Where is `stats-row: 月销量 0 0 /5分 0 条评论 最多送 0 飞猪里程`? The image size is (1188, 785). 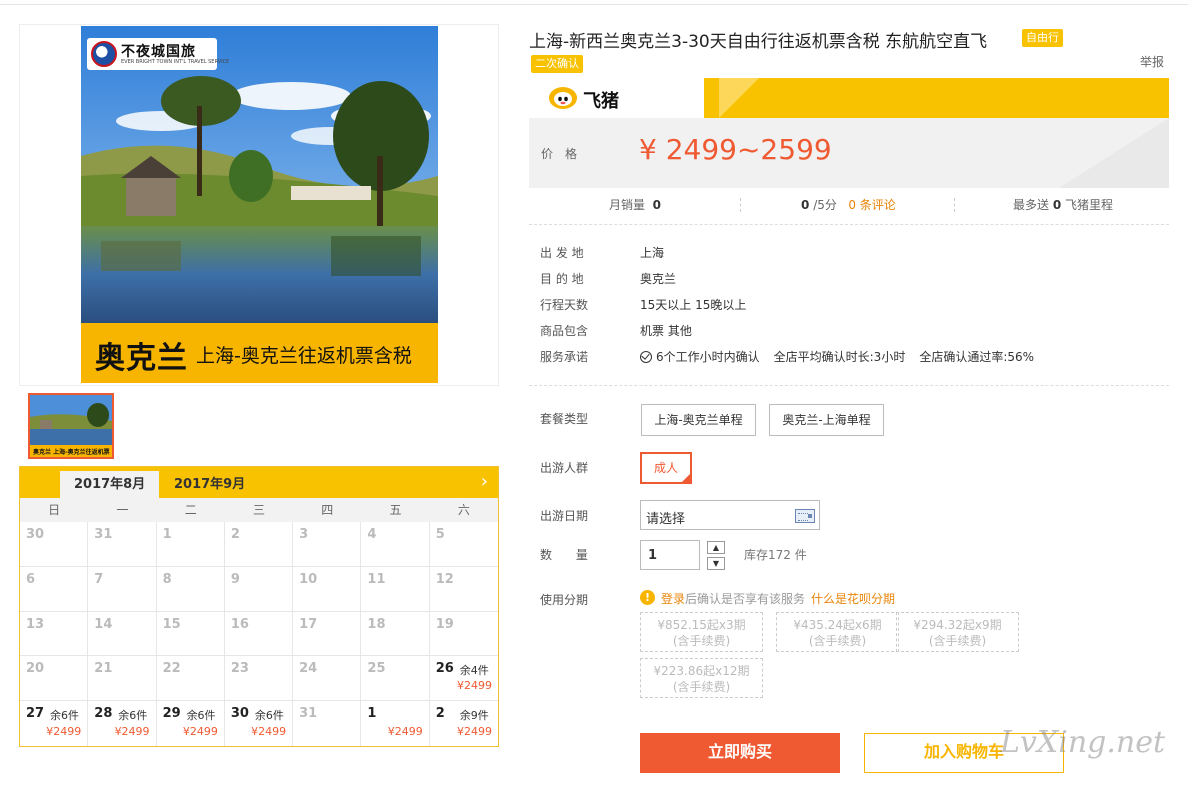
stats-row: 月销量 0 0 /5分 0 条评论 最多送 0 飞猪里程 is located at coordinates (849, 205).